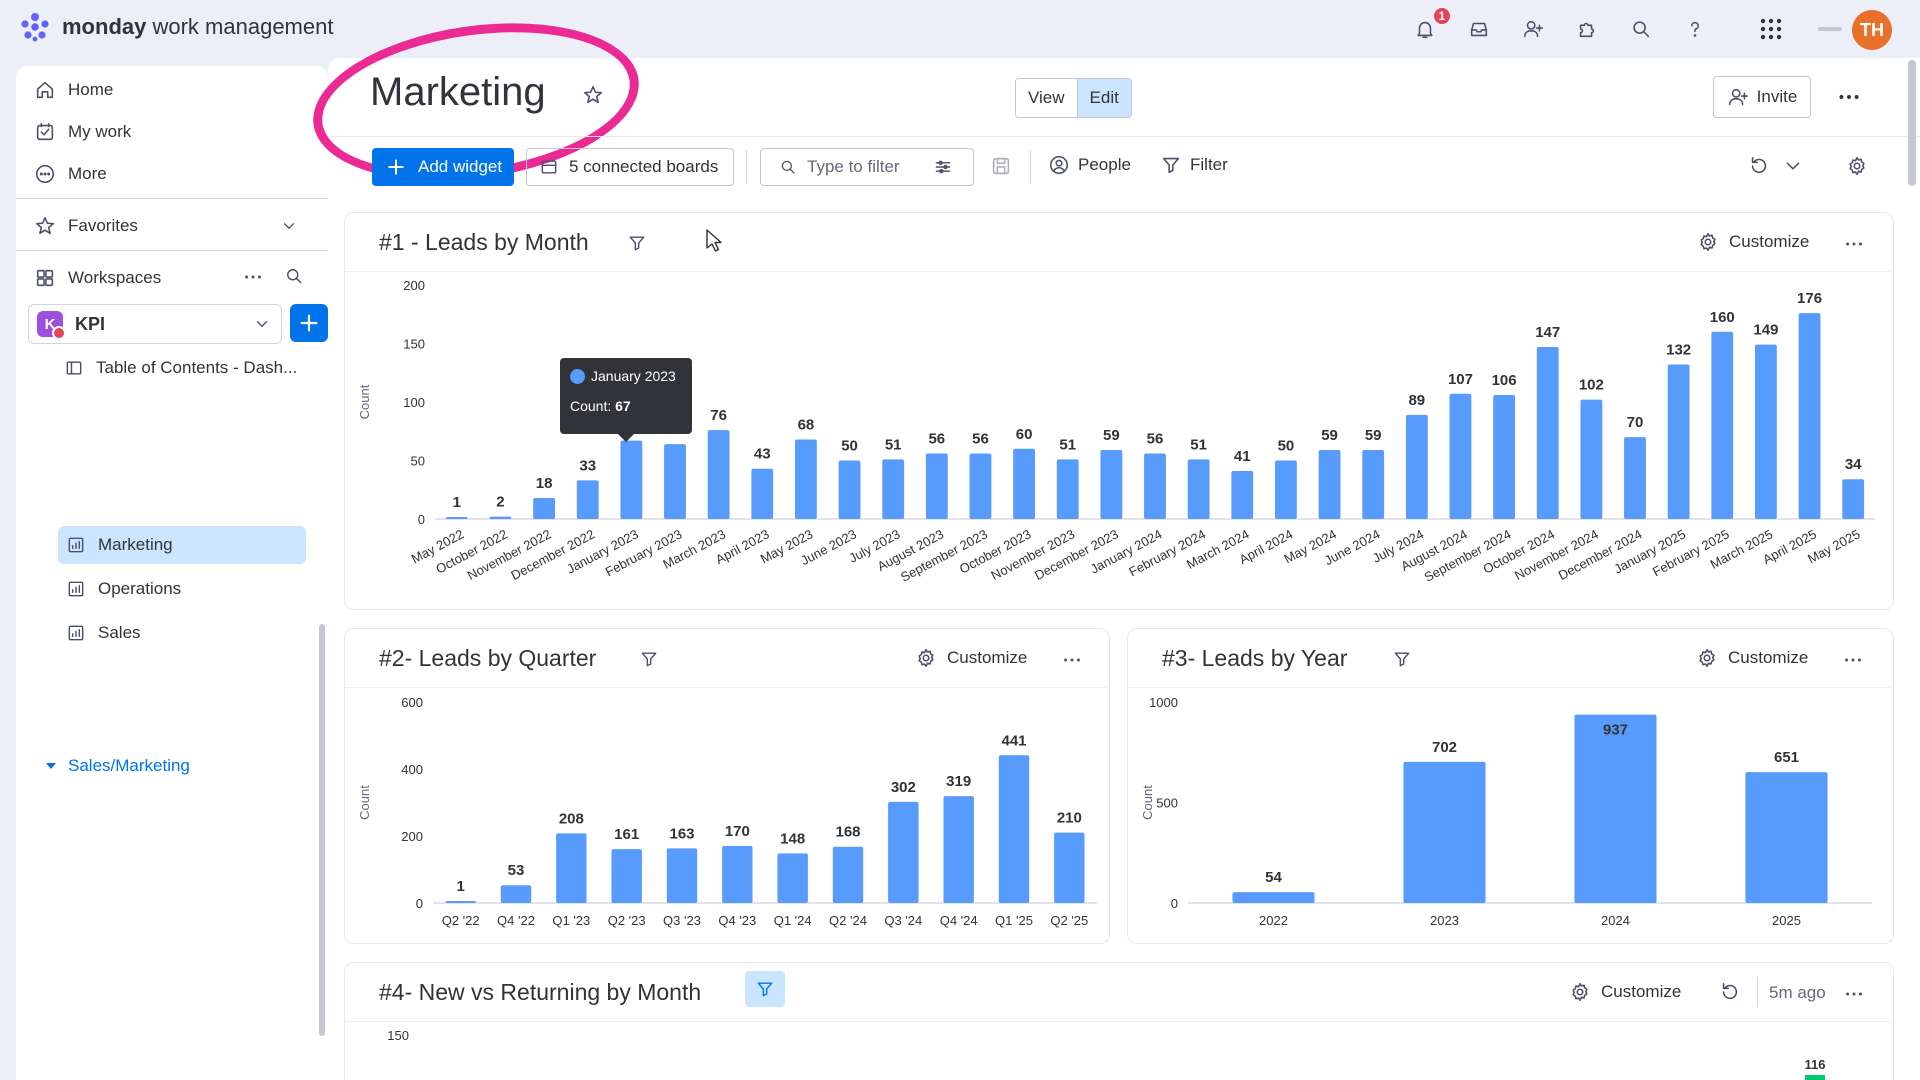 The height and width of the screenshot is (1080, 1920). I want to click on edit-mode-button: Edit, so click(1103, 98).